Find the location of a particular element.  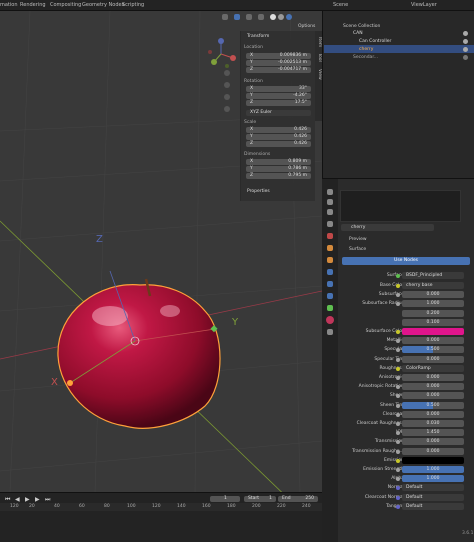

navigation-gizmo is located at coordinates (221, 54).